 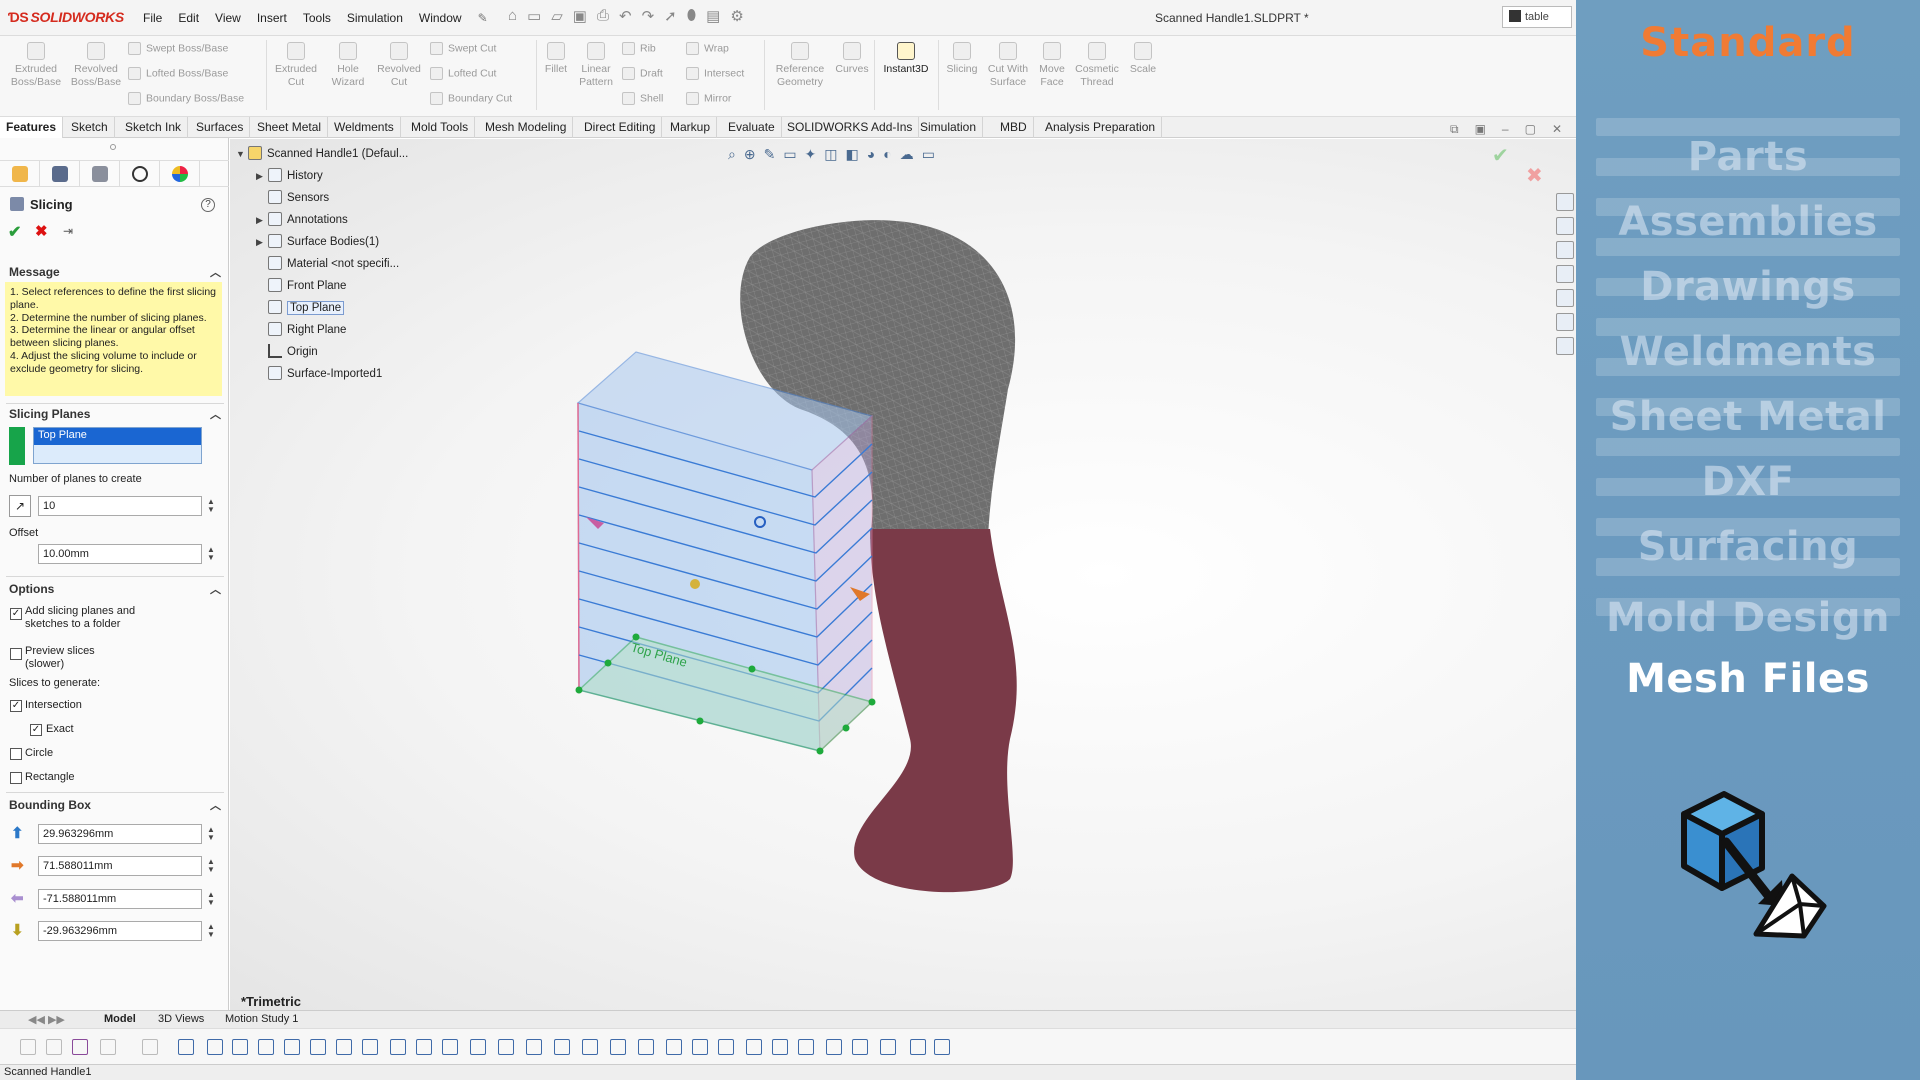 What do you see at coordinates (16, 754) in the screenshot?
I see `circle-checkbox` at bounding box center [16, 754].